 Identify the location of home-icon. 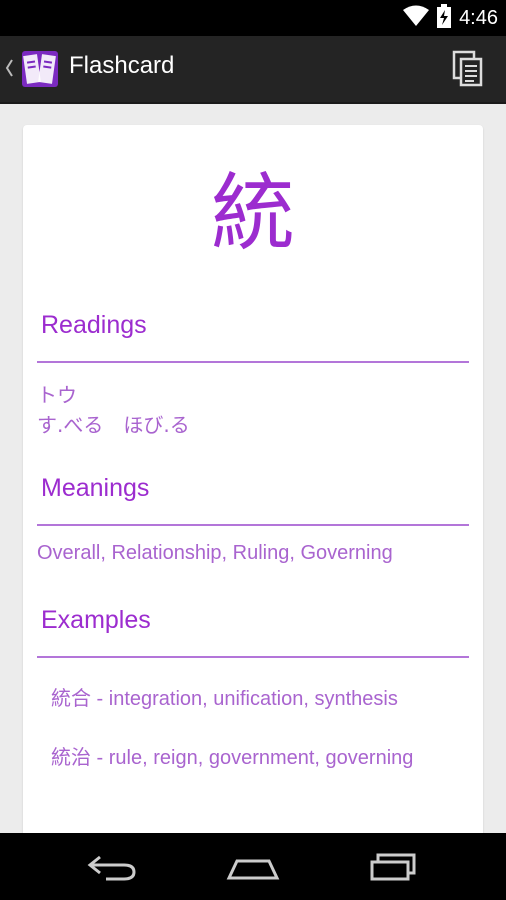
(253, 869).